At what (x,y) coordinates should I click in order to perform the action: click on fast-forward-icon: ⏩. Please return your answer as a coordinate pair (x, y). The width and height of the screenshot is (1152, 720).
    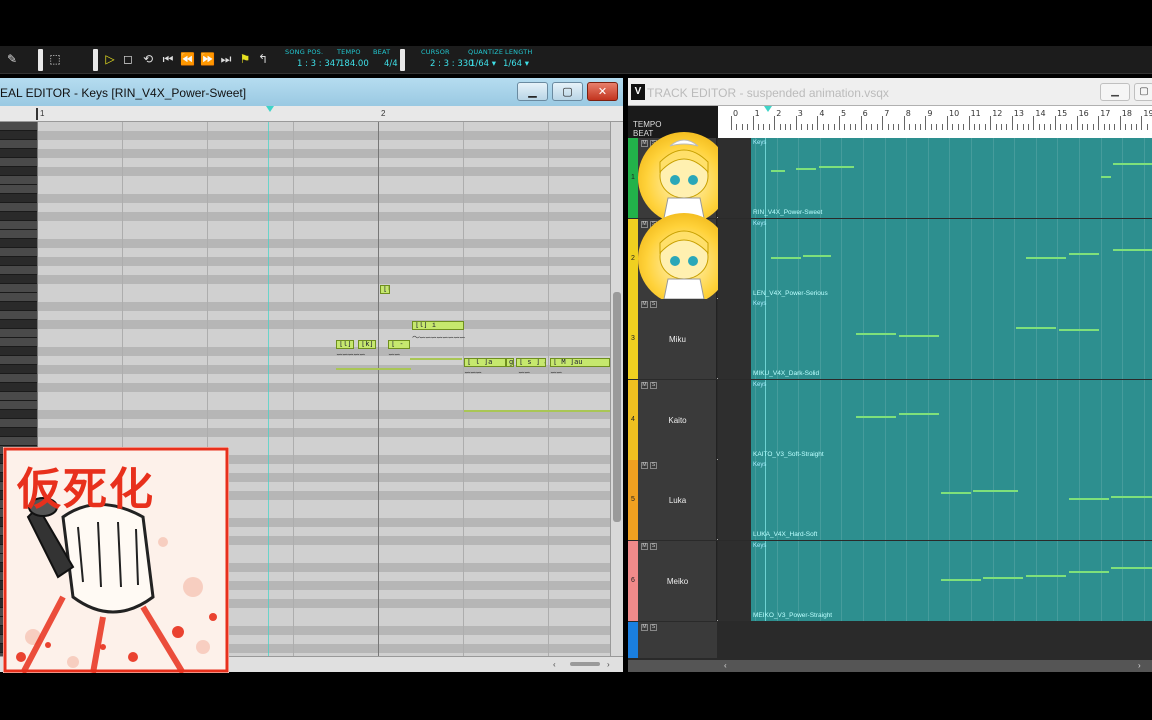
    Looking at the image, I should click on (207, 59).